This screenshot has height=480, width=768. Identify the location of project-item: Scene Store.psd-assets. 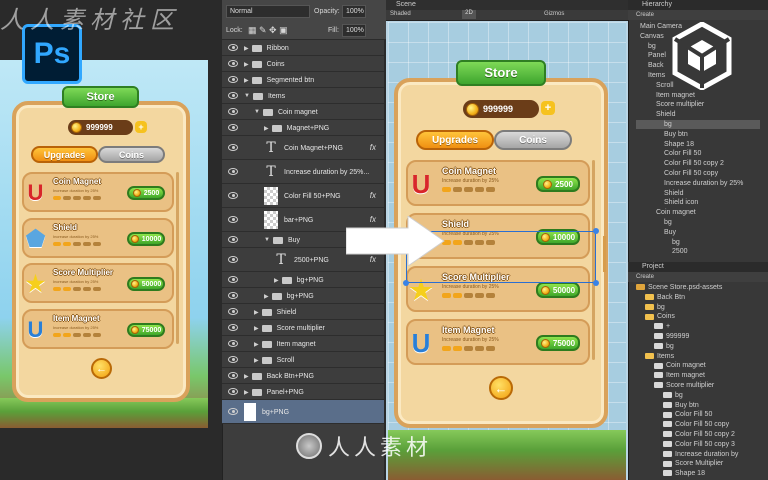
(679, 287).